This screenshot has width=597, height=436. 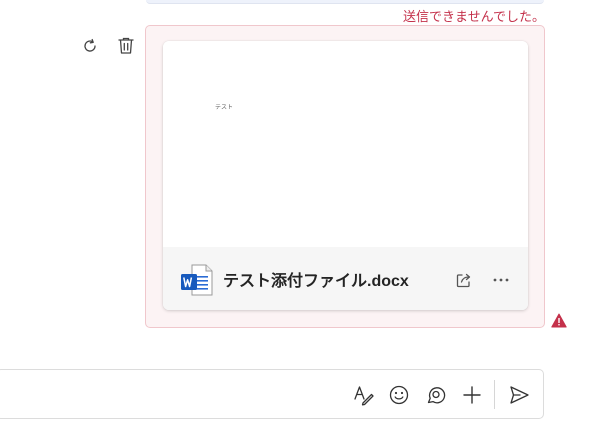 What do you see at coordinates (197, 280) in the screenshot?
I see `word-doc-icon` at bounding box center [197, 280].